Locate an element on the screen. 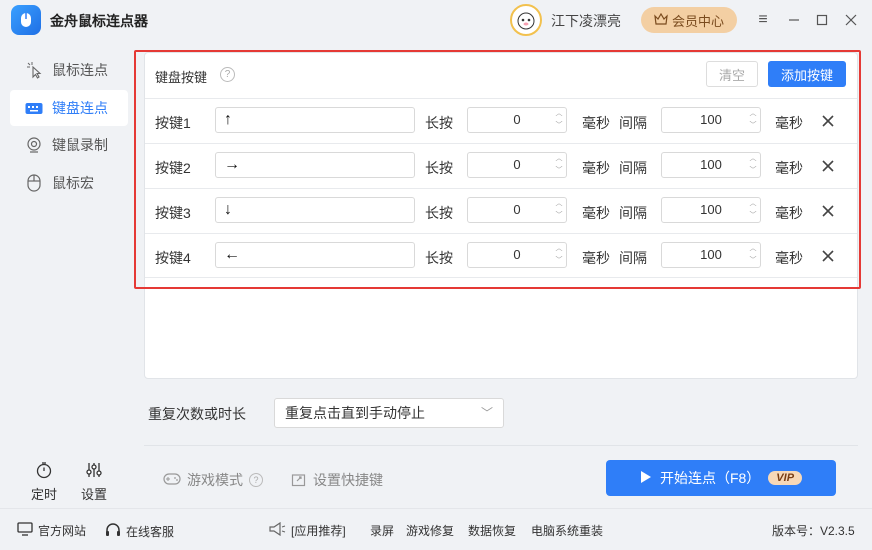 This screenshot has height=550, width=872. click-icon is located at coordinates (34, 70).